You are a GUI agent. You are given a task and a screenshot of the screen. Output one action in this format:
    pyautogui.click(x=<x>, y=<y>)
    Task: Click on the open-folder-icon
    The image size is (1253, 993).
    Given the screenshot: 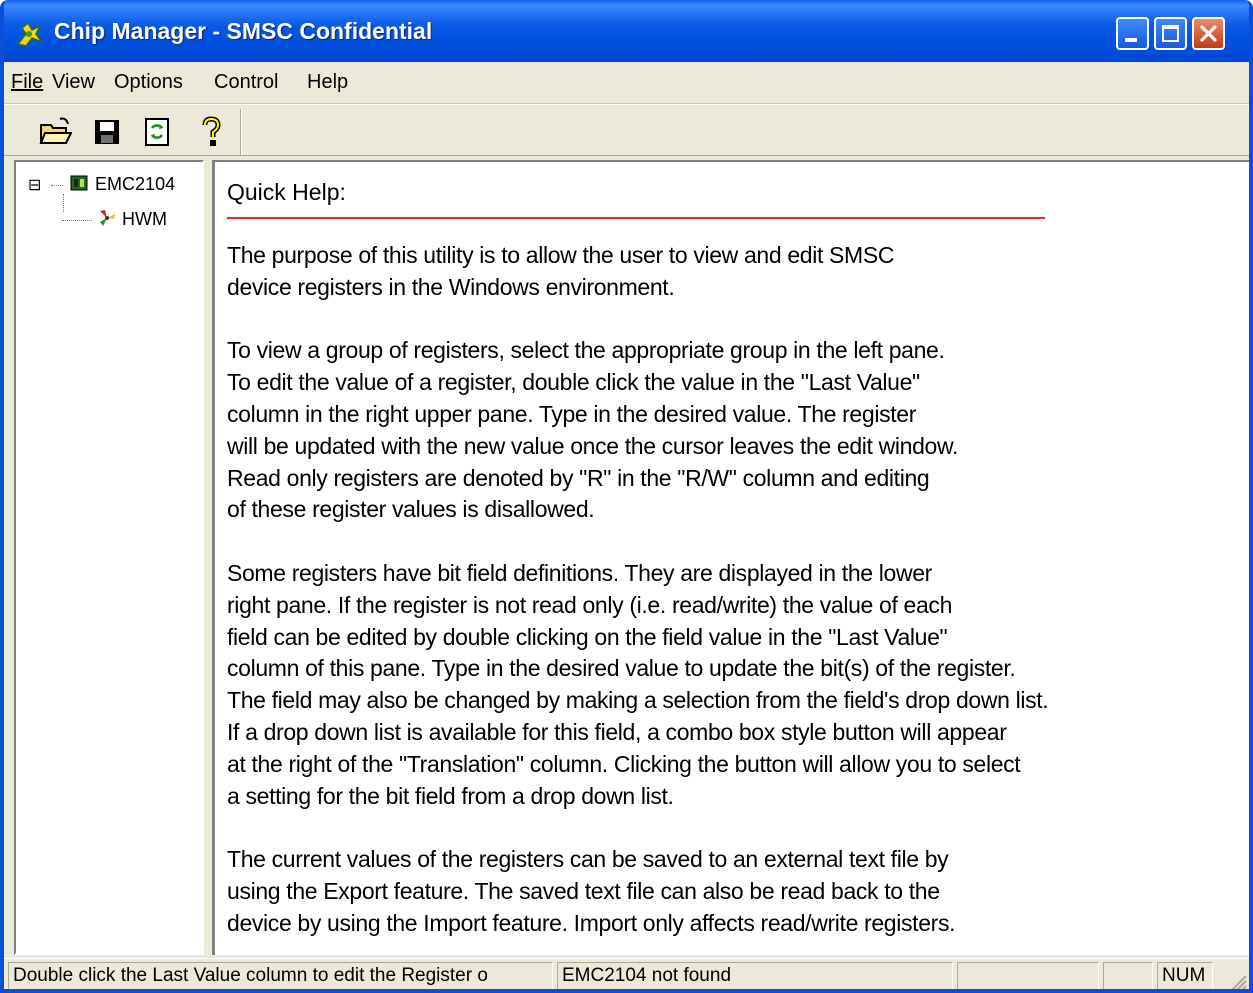 What is the action you would take?
    pyautogui.click(x=56, y=130)
    